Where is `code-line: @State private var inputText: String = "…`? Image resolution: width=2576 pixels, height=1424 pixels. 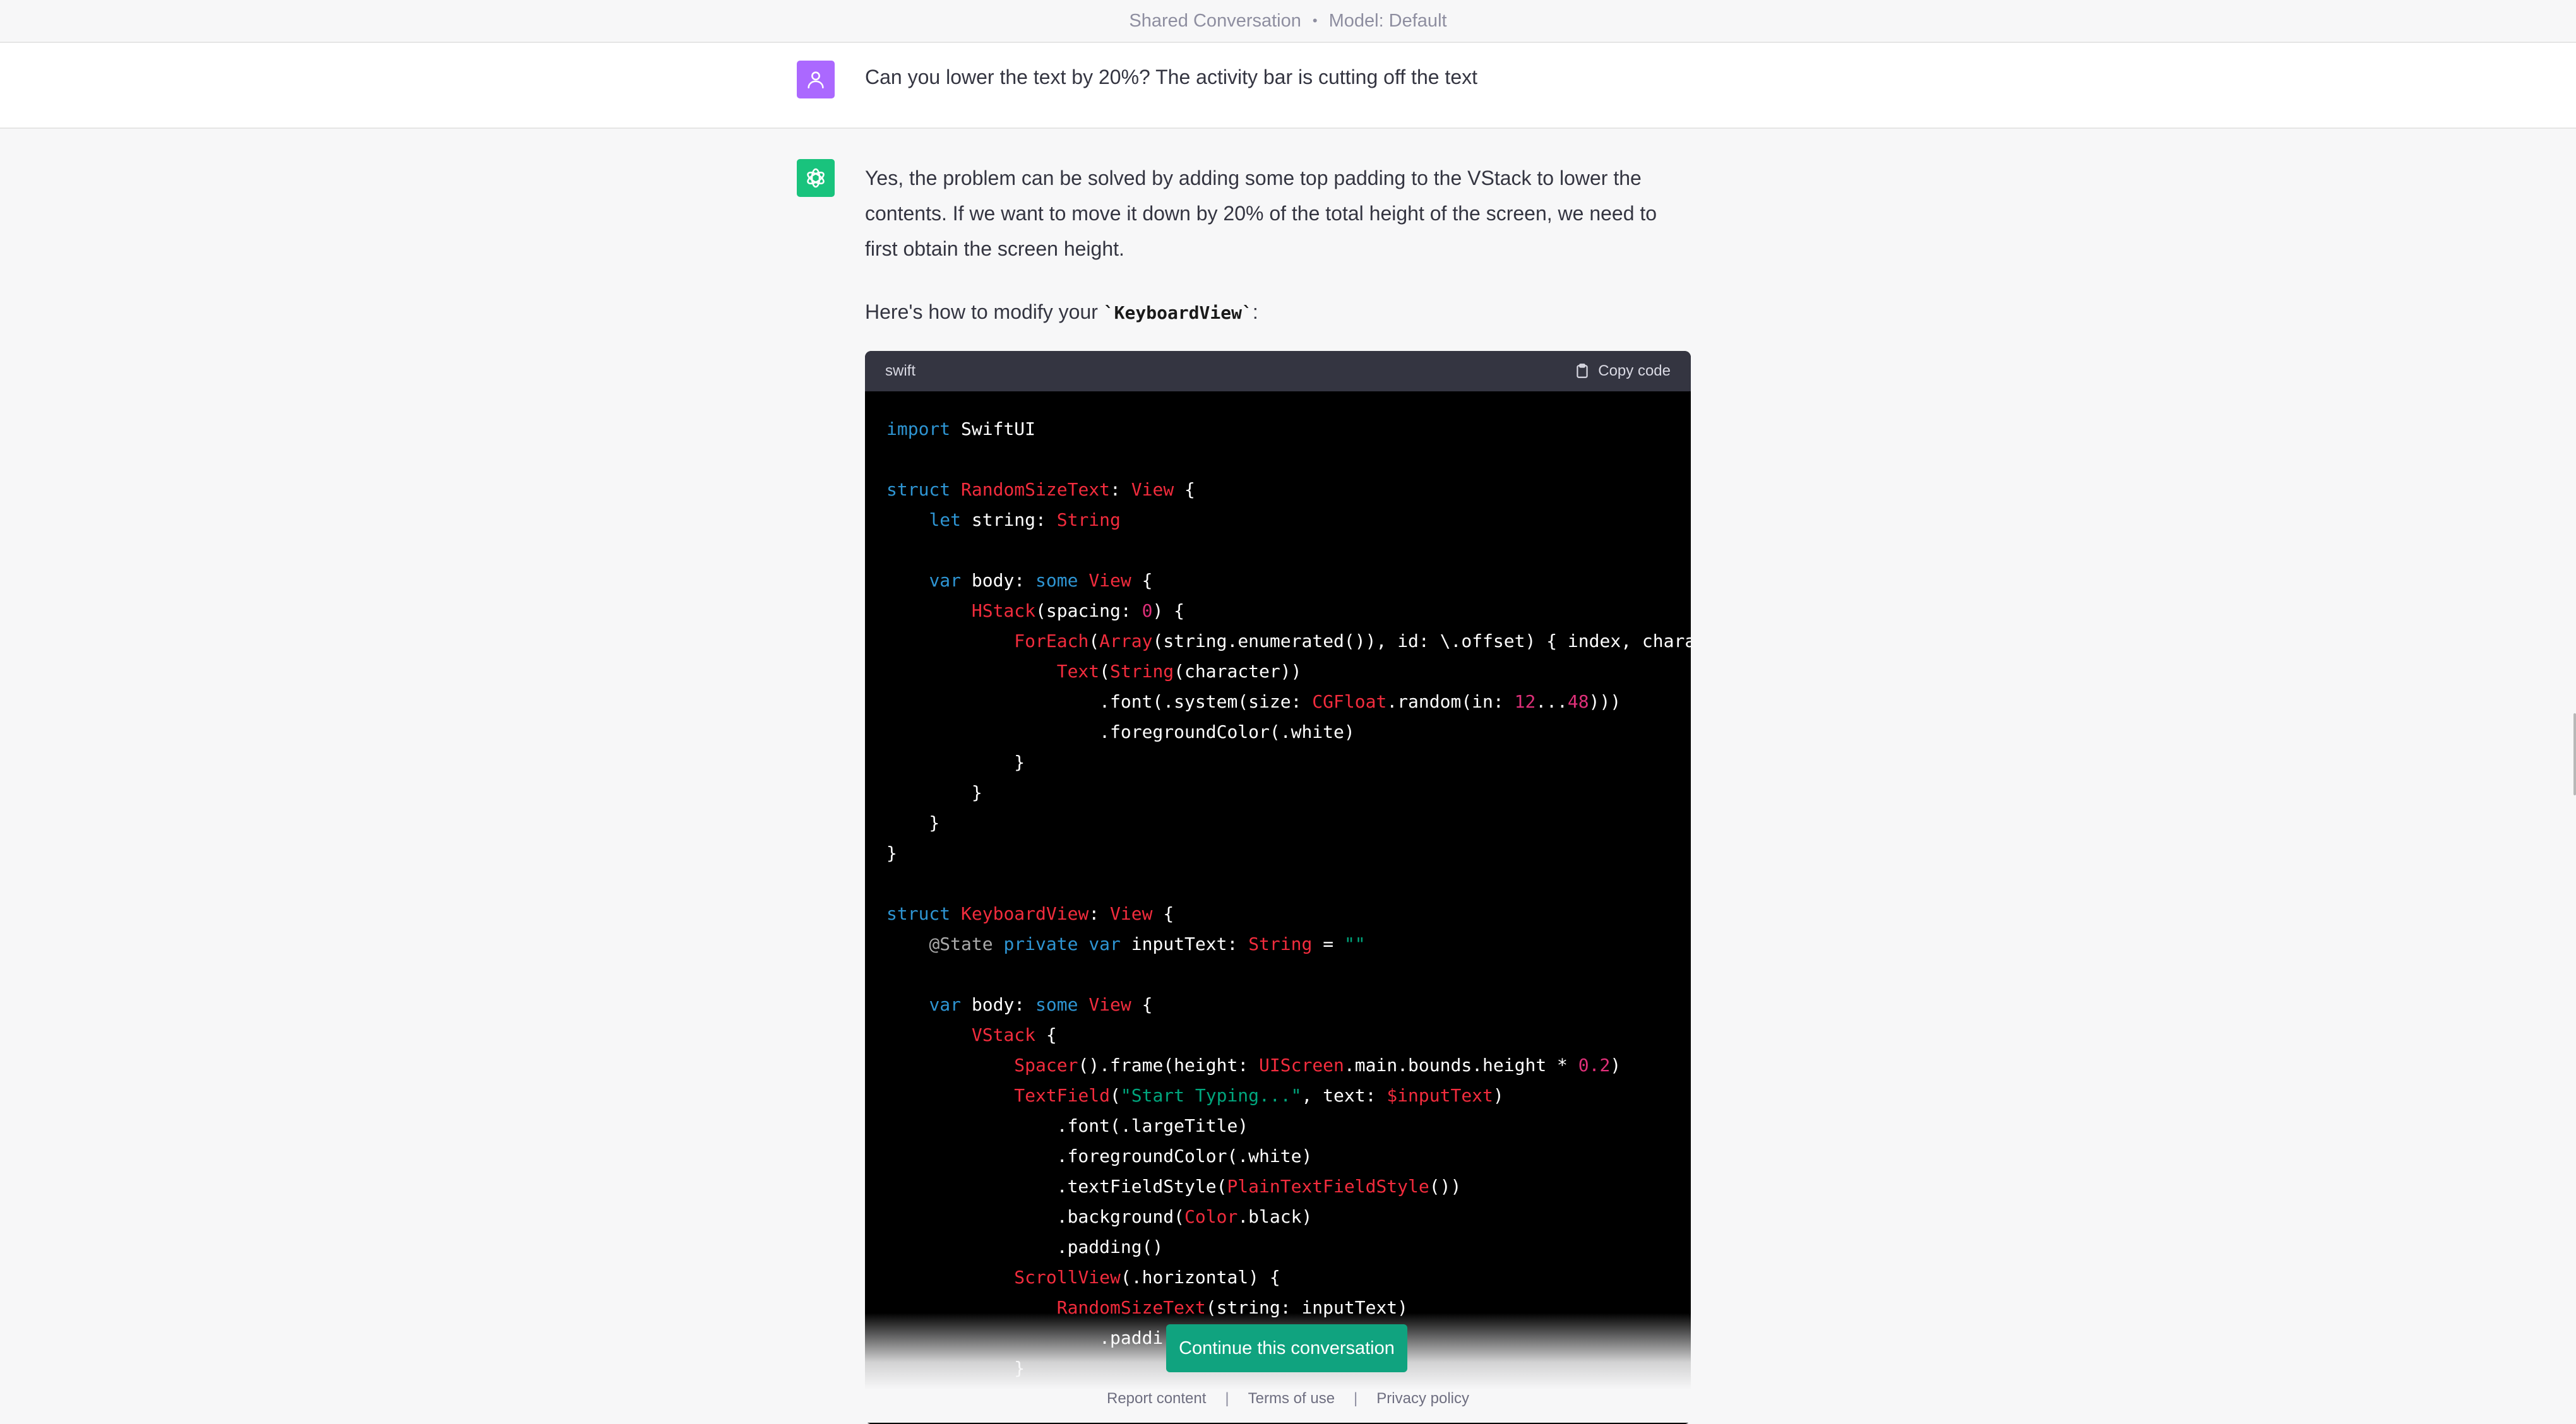 code-line: @State private var inputText: String = "… is located at coordinates (1277, 944).